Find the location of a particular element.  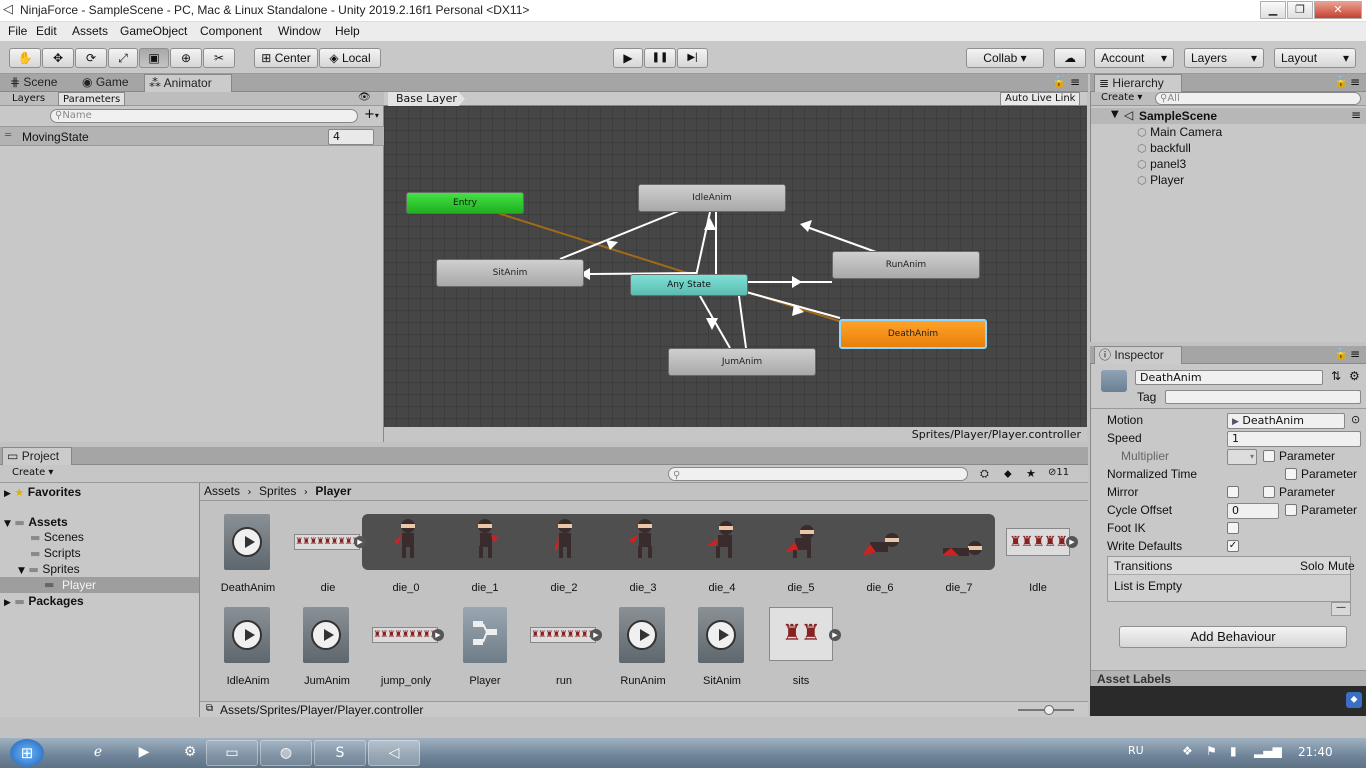

pivot-center-button: ⊞ Center is located at coordinates (286, 58).